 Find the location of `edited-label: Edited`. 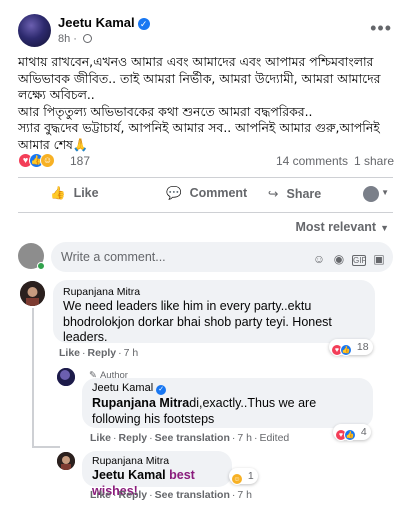

edited-label: Edited is located at coordinates (275, 438).